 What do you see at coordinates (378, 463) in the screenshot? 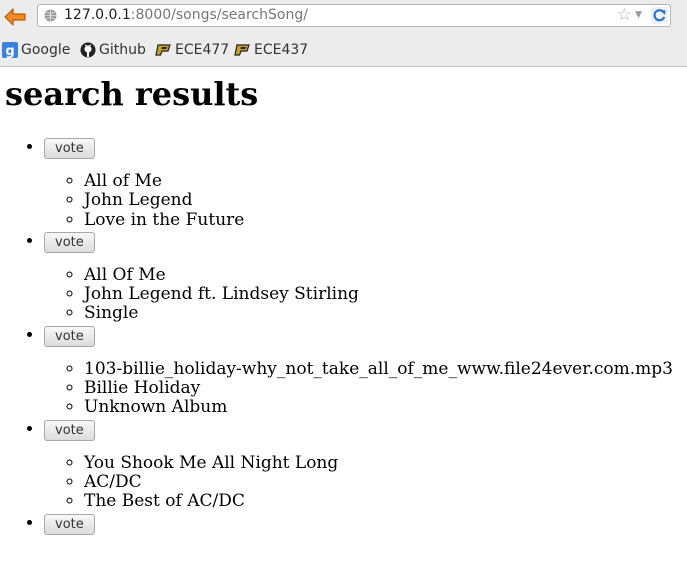
I see `song-title: You Shook Me All Night Long` at bounding box center [378, 463].